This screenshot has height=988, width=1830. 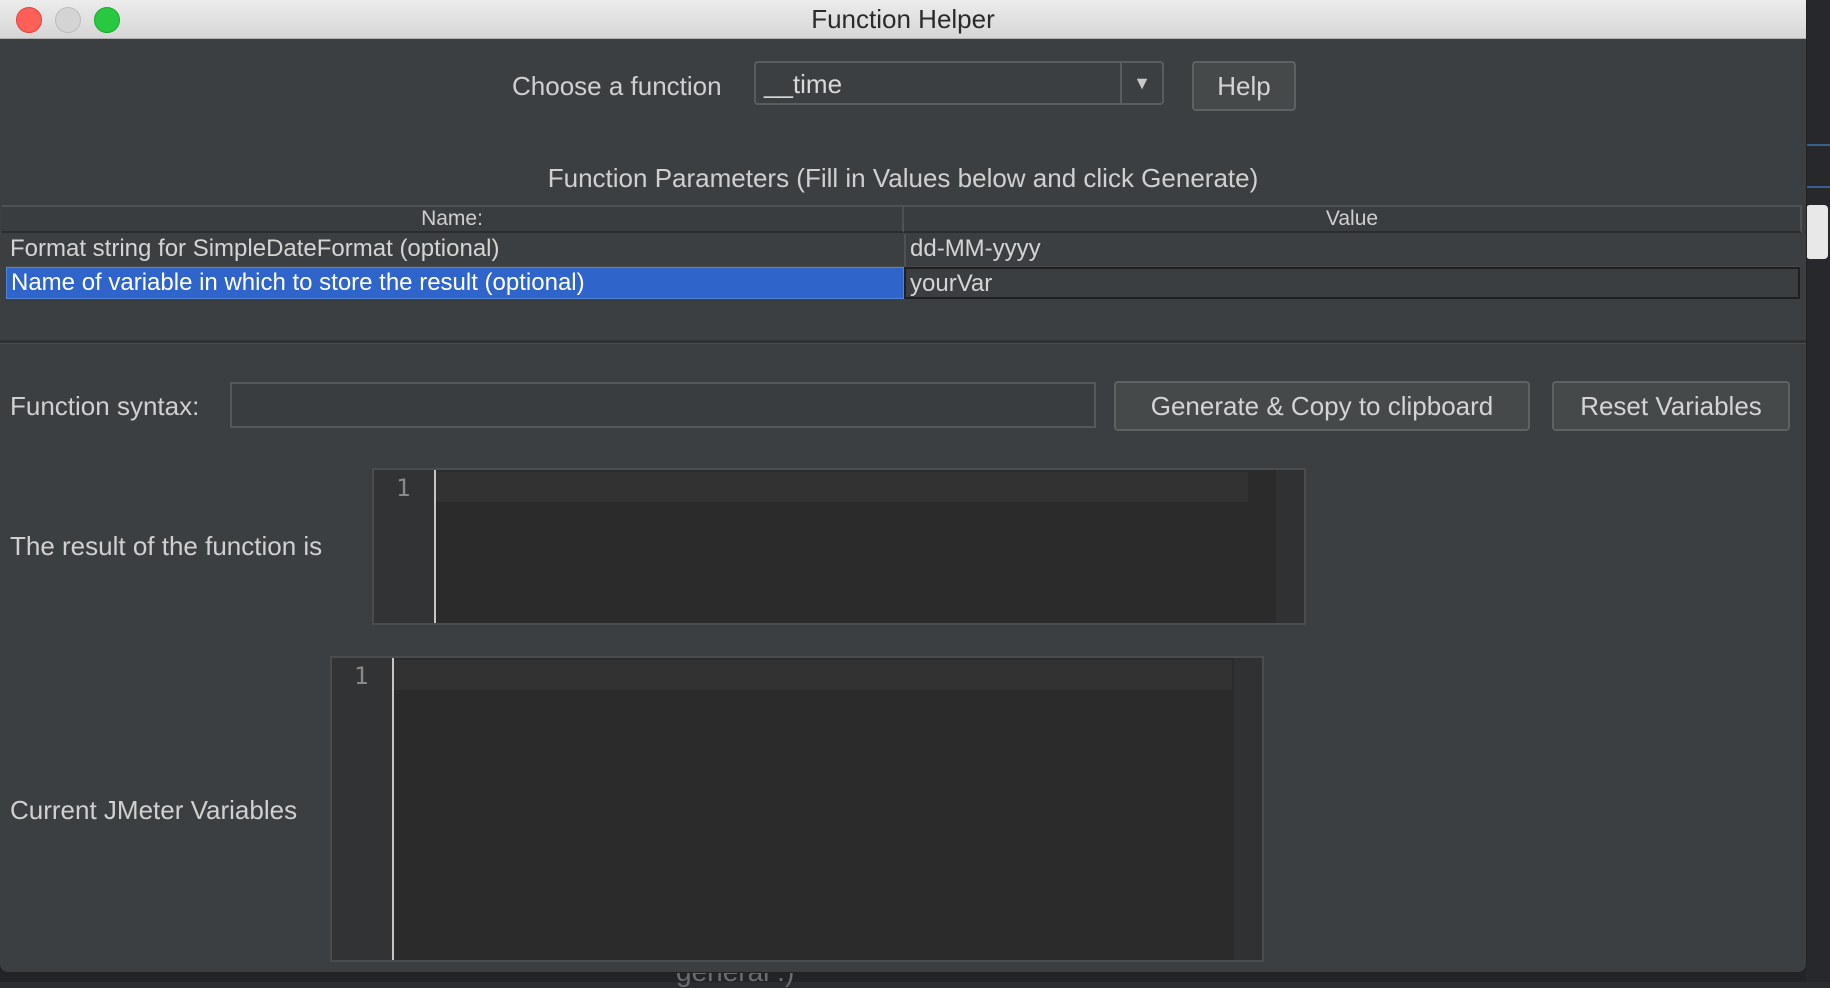 What do you see at coordinates (1352, 250) in the screenshot?
I see `param-value: dd-MM-yyyy` at bounding box center [1352, 250].